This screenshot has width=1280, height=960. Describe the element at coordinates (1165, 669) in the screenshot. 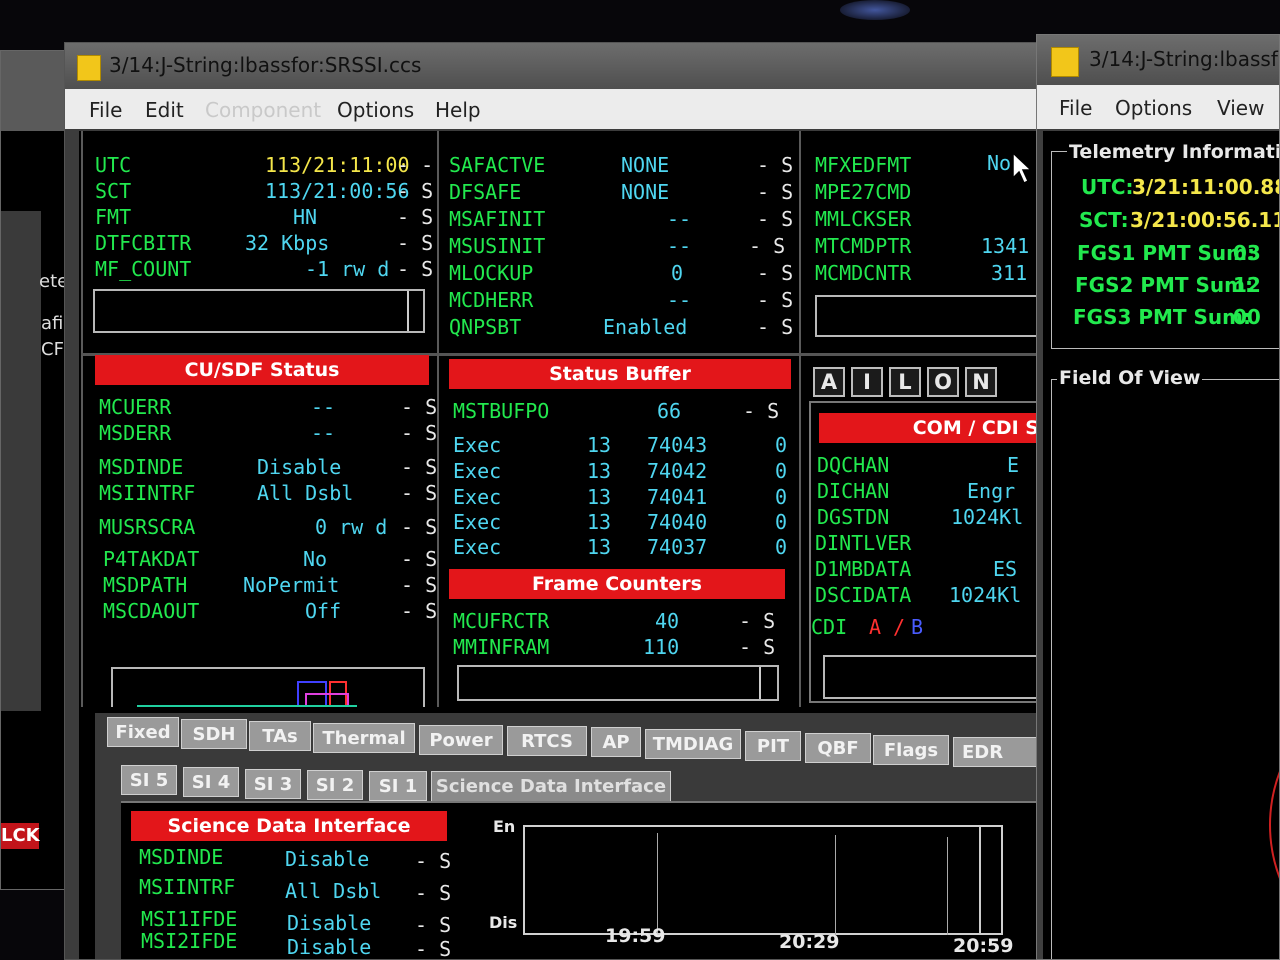

I see `field-of-view-group` at that location.